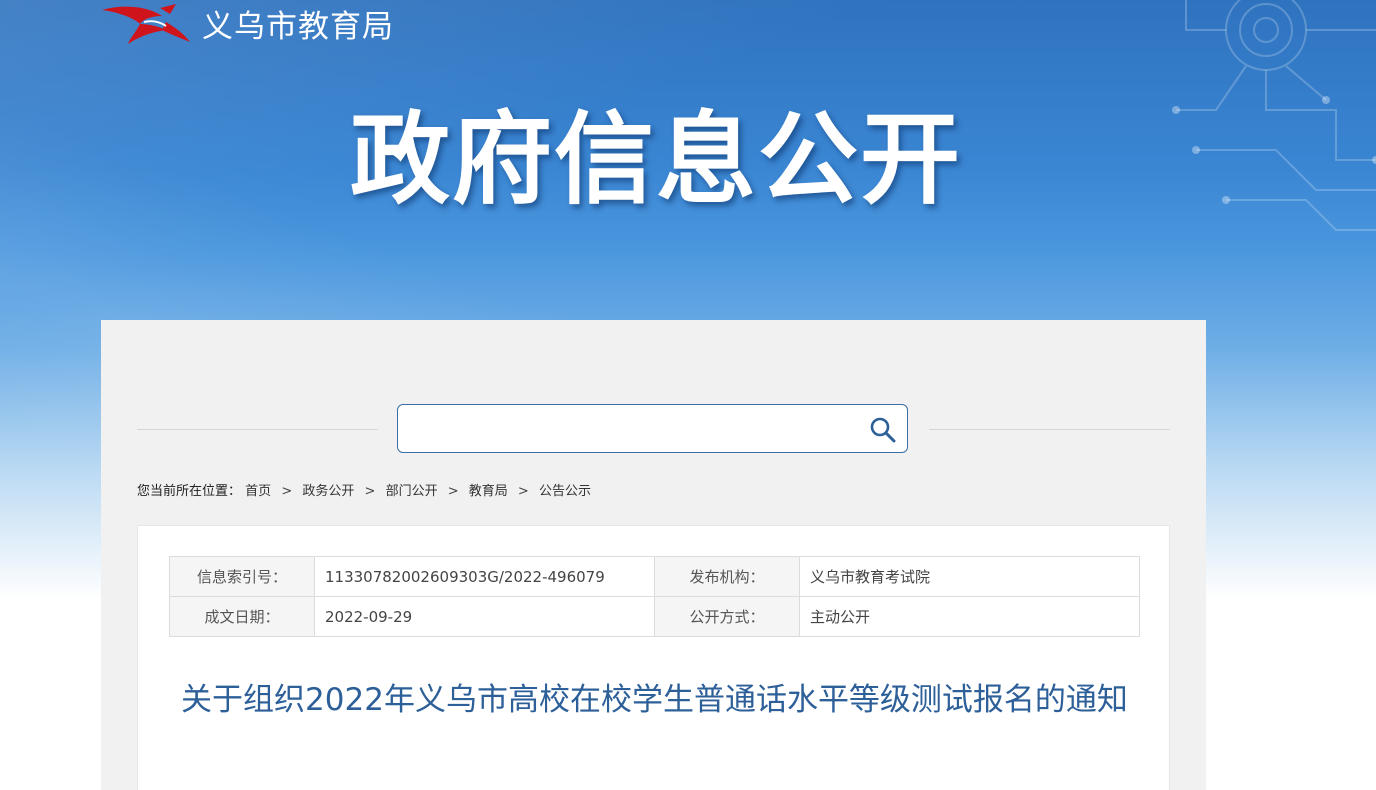 The height and width of the screenshot is (790, 1376). What do you see at coordinates (257, 429) in the screenshot?
I see `divider-left` at bounding box center [257, 429].